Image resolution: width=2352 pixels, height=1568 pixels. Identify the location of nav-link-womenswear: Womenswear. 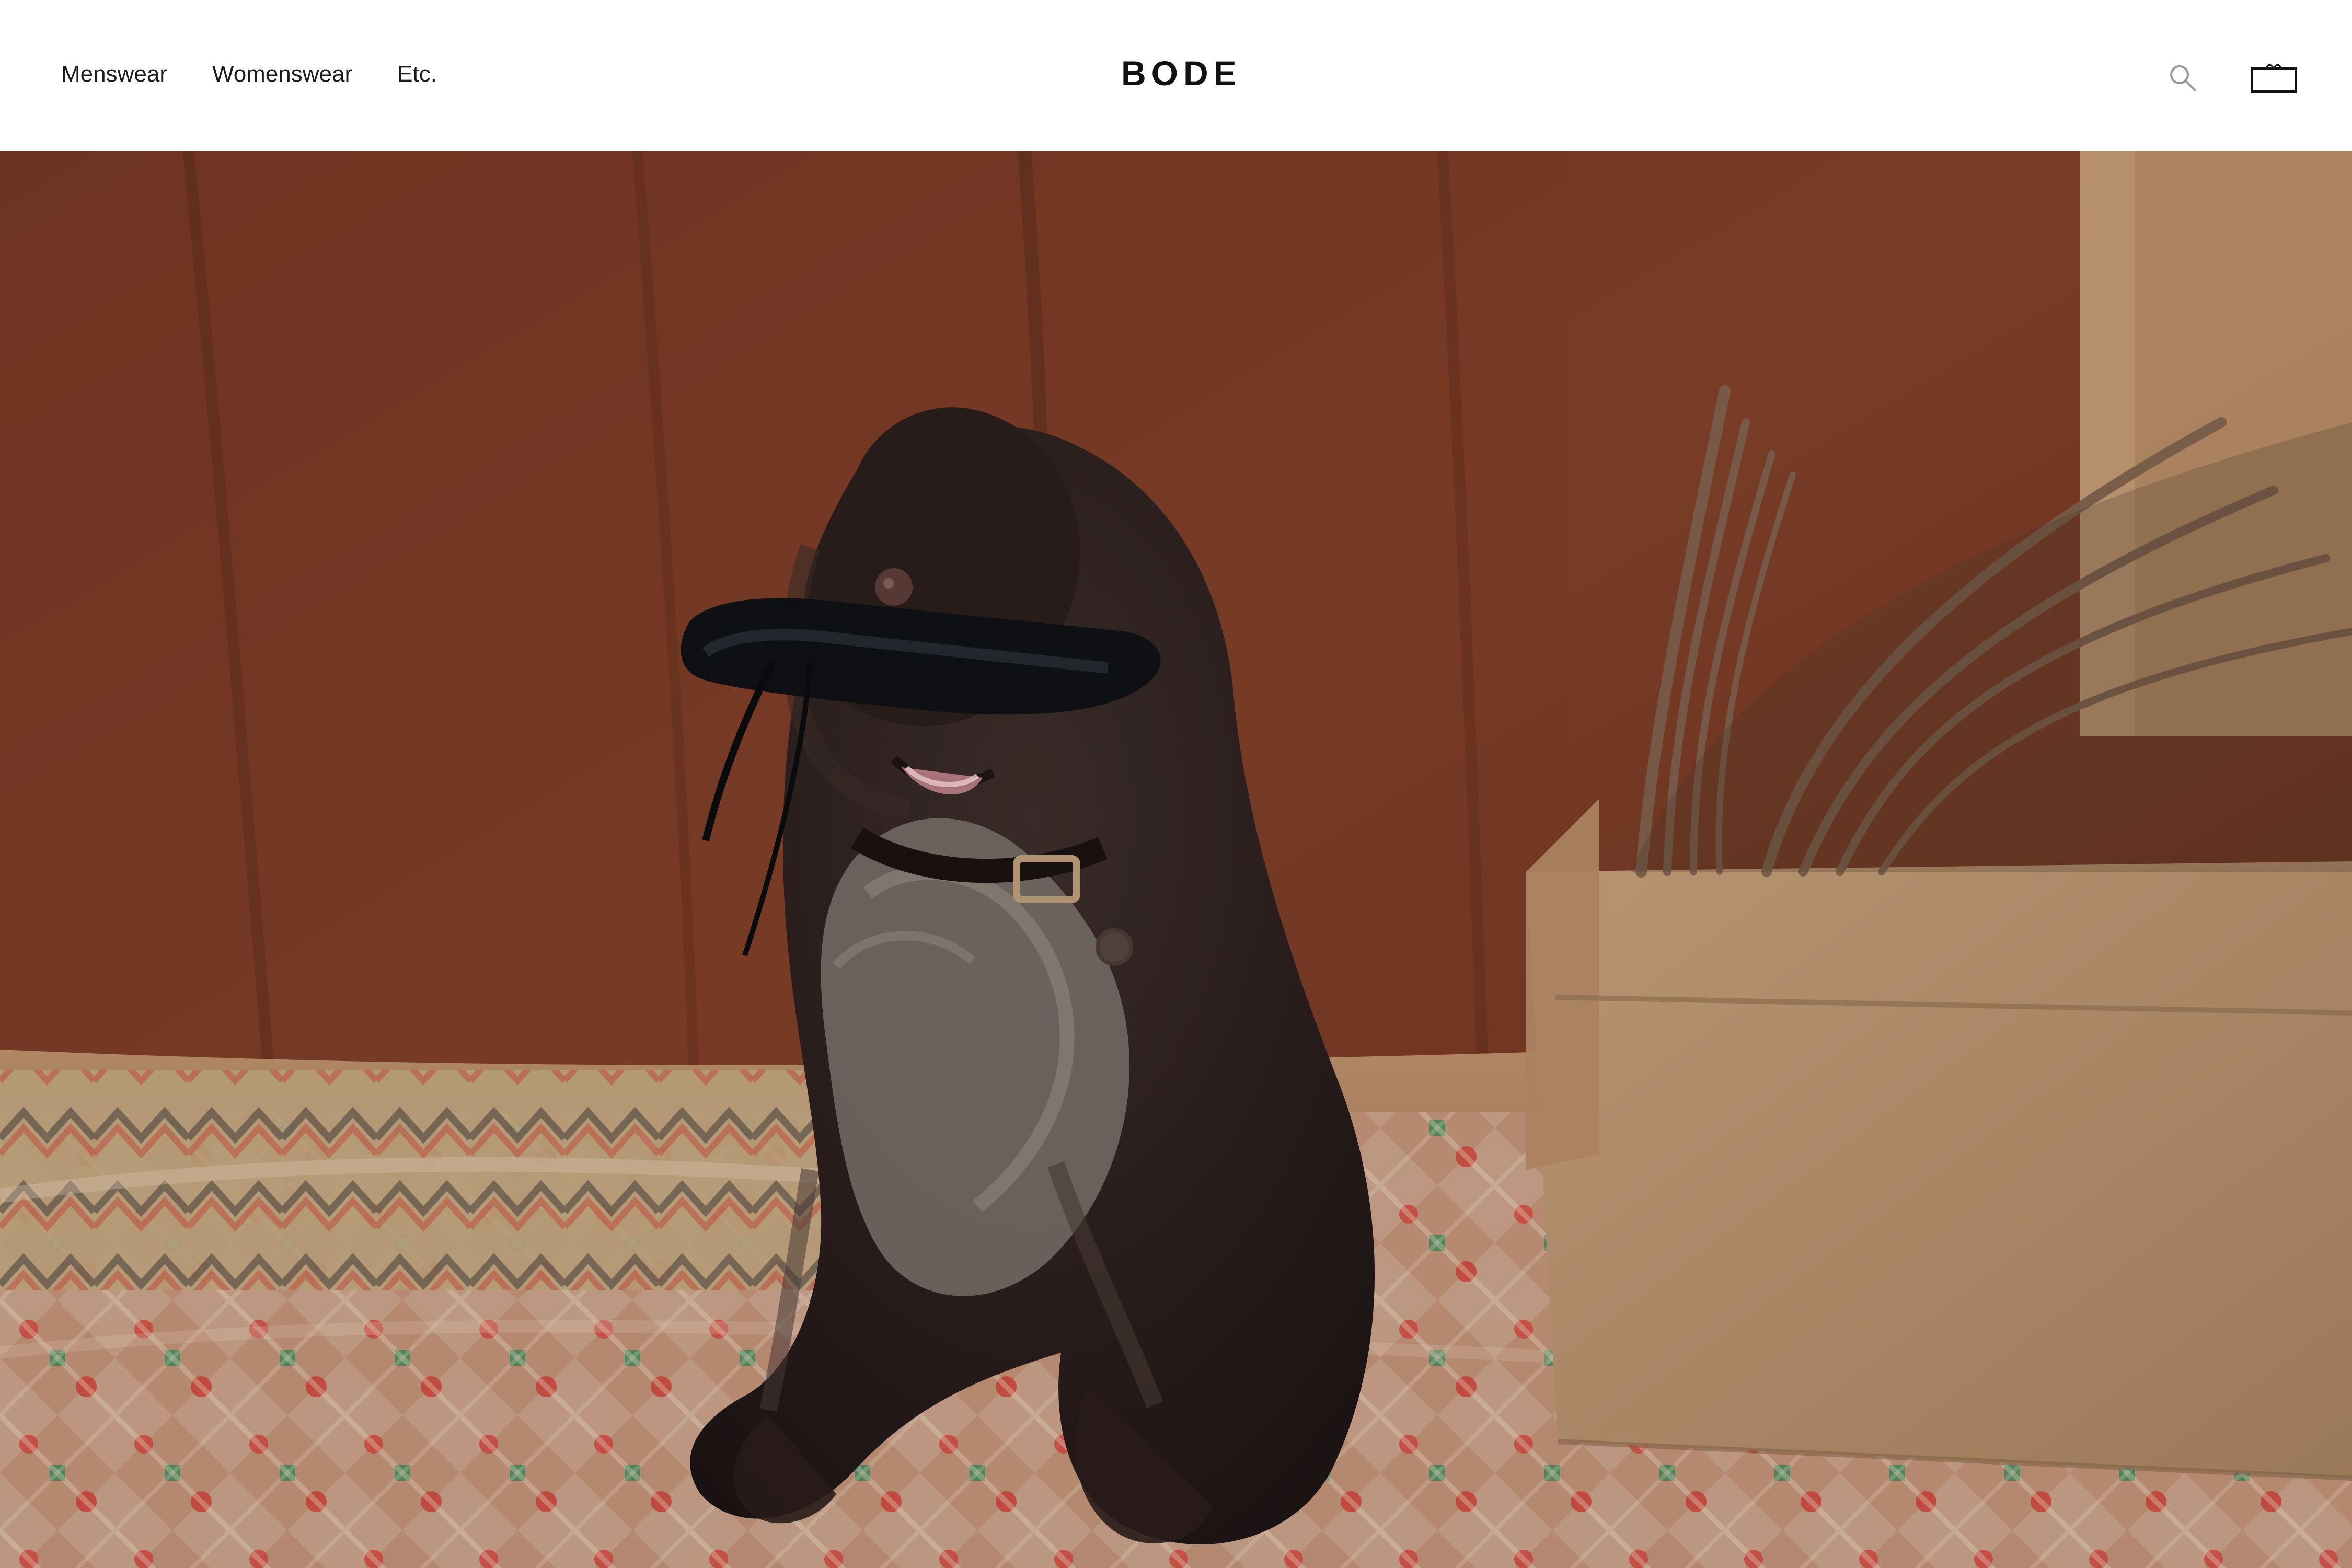
(282, 74).